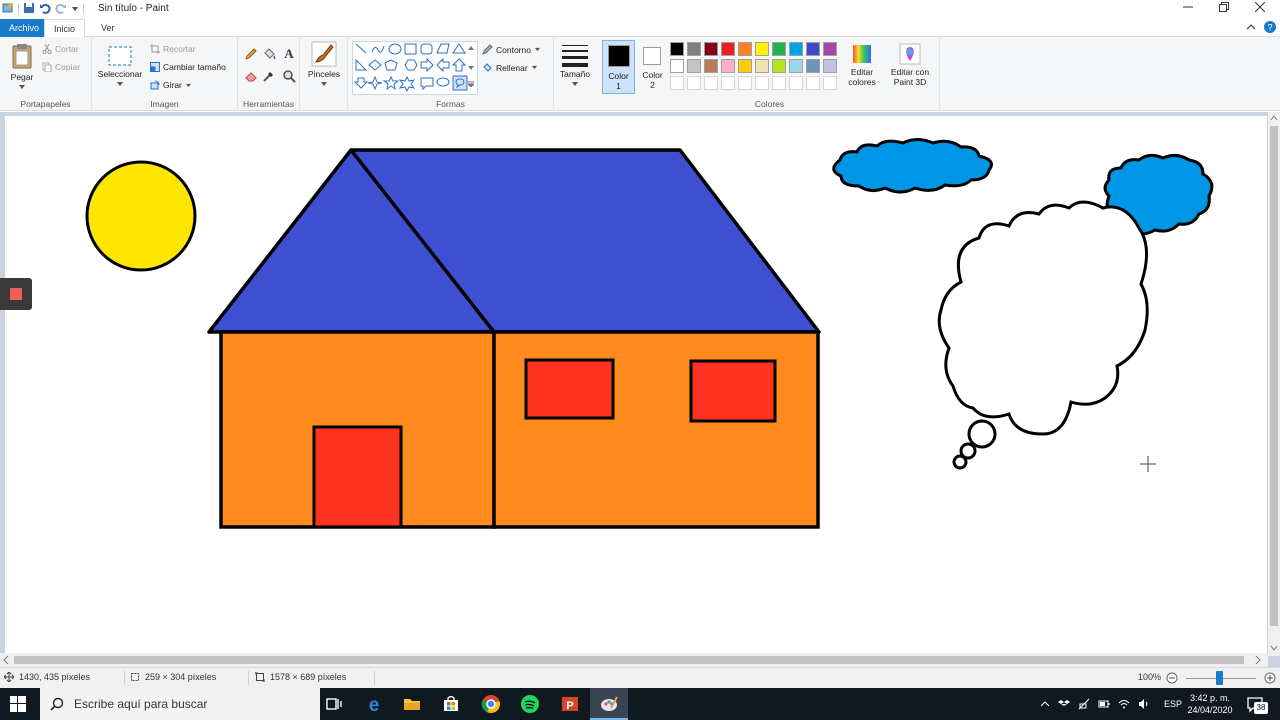 The width and height of the screenshot is (1280, 720). Describe the element at coordinates (1172, 679) in the screenshot. I see `zoom-out-button` at that location.